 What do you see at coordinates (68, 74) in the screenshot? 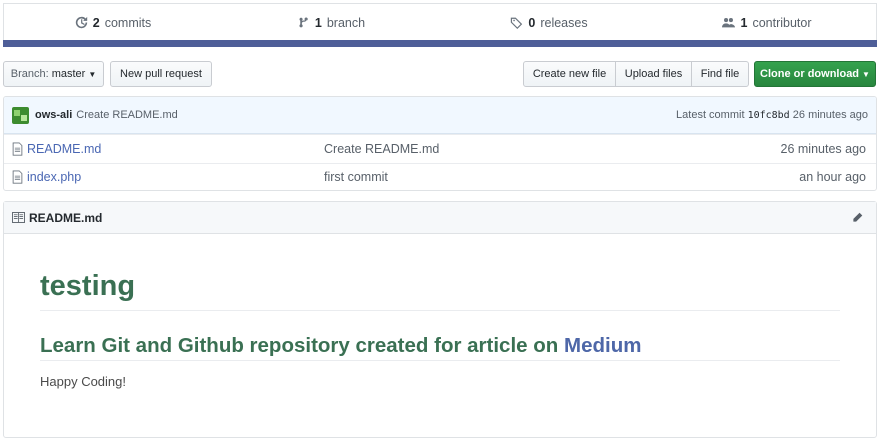
I see `branch-name: master` at bounding box center [68, 74].